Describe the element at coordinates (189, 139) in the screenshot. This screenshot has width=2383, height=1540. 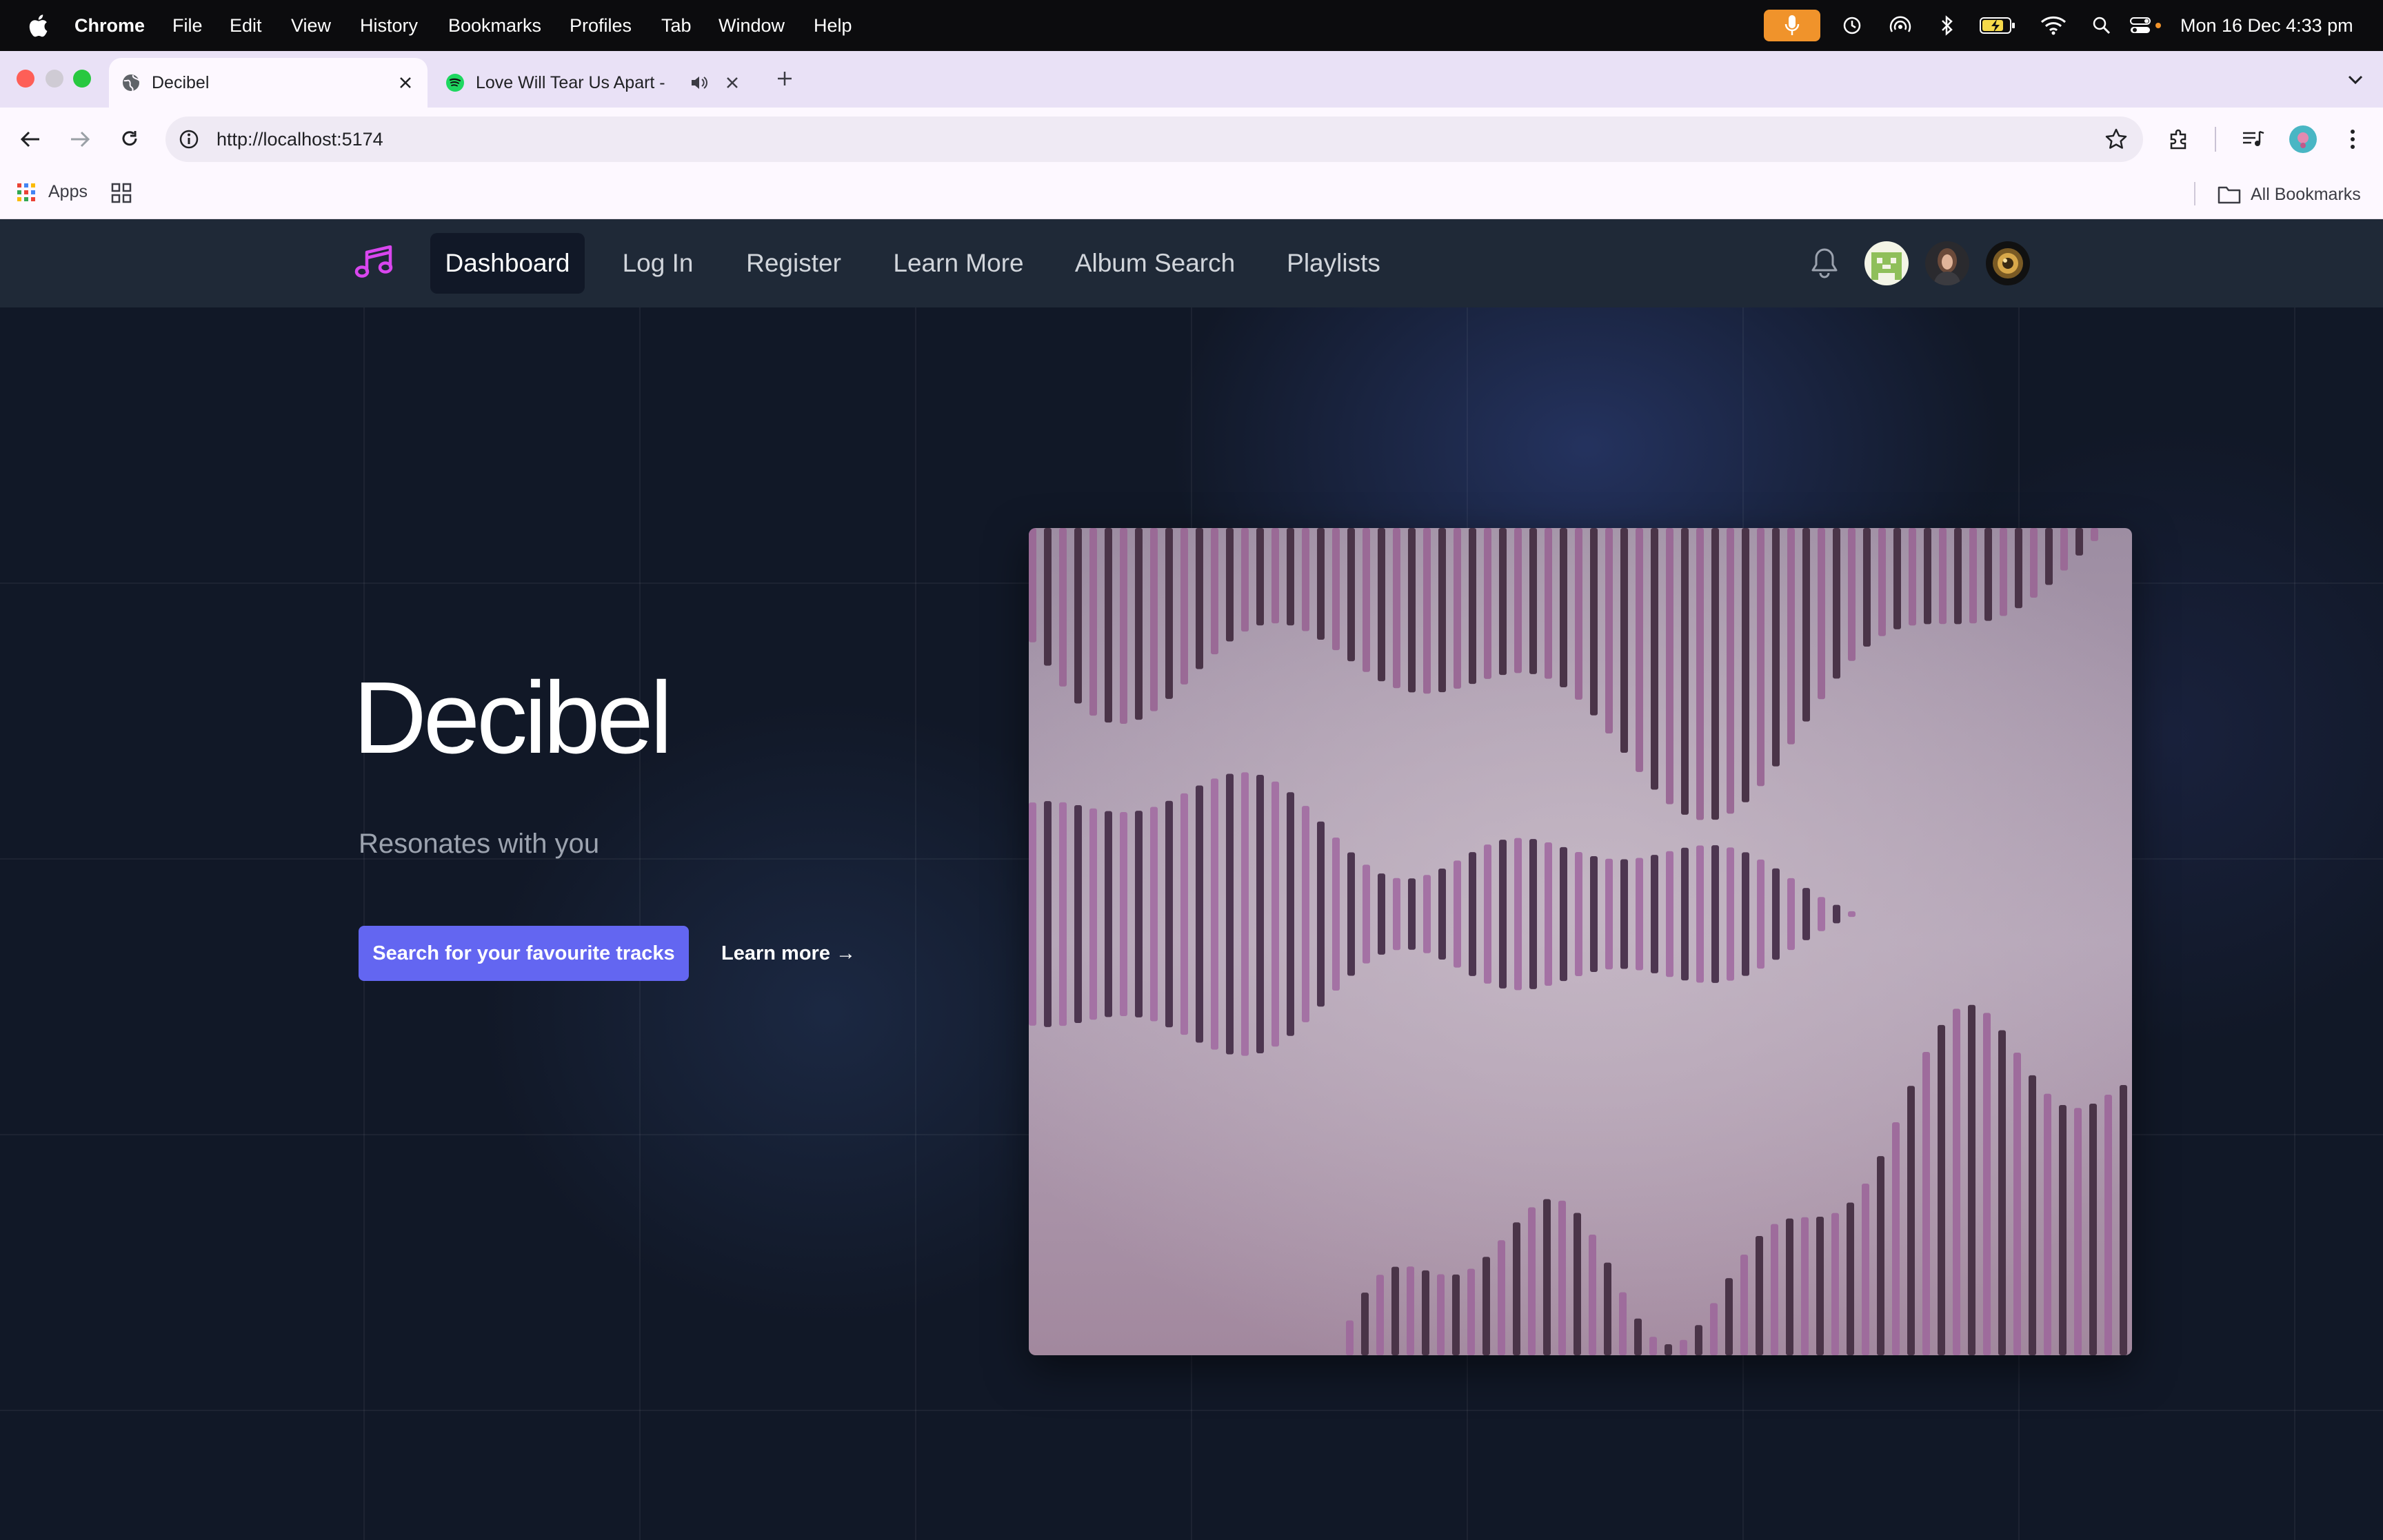
I see `site-info-icon` at that location.